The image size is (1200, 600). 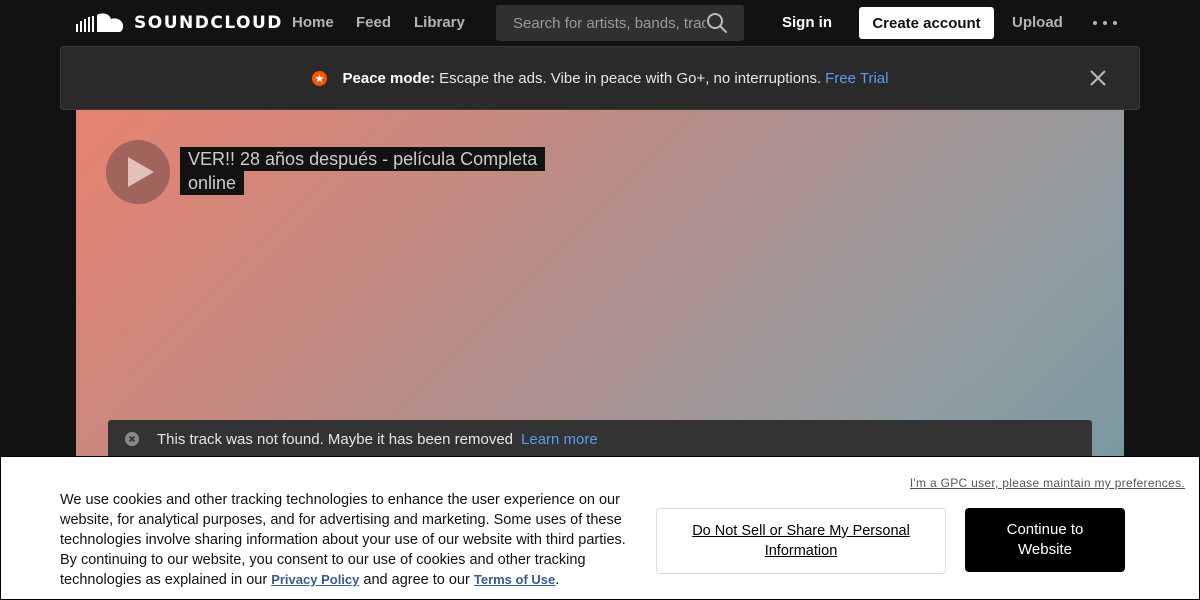 I want to click on play-icon, so click(x=140, y=172).